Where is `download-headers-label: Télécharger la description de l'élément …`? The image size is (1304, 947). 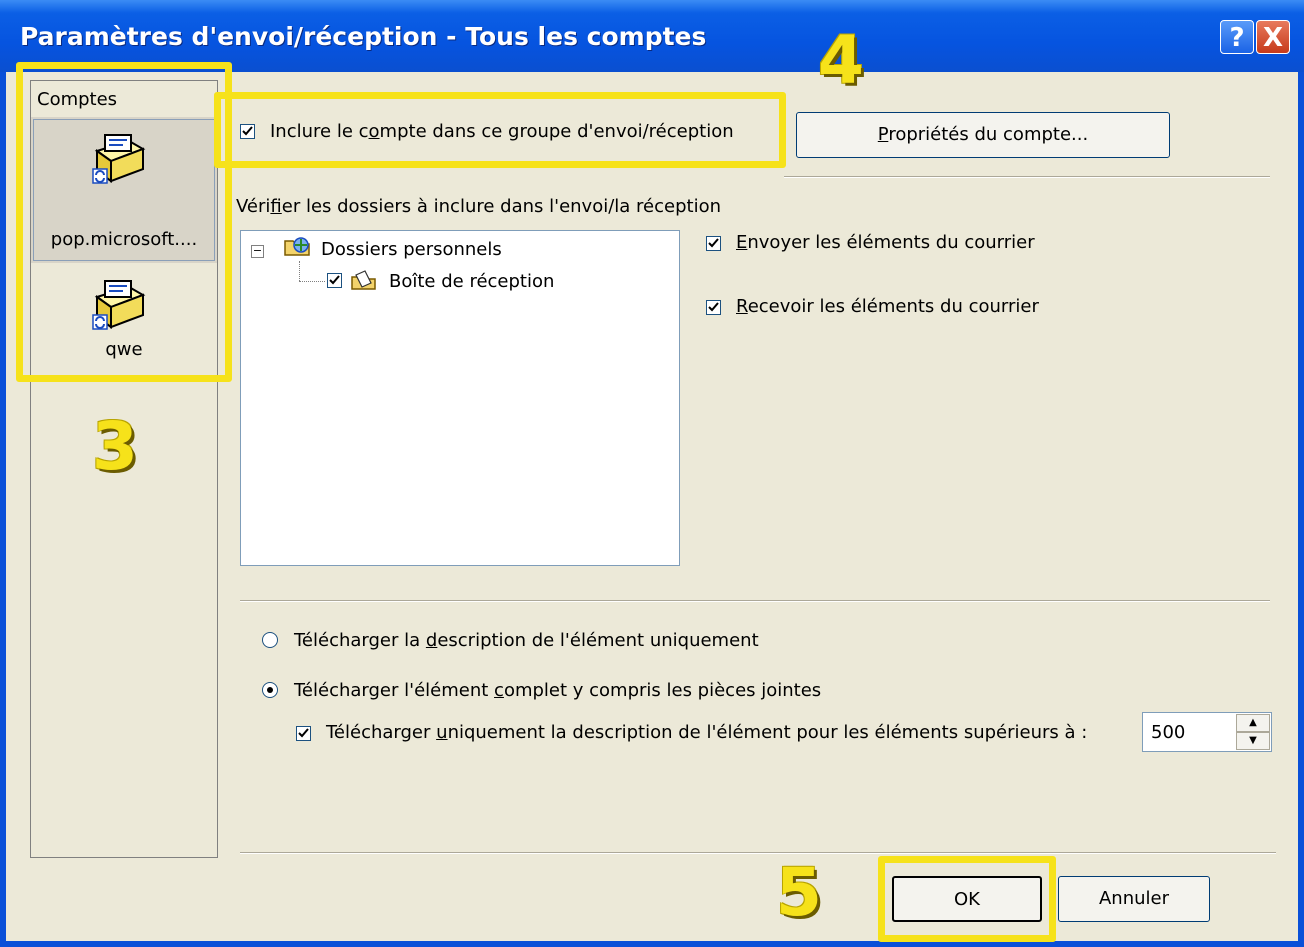 download-headers-label: Télécharger la description de l'élément … is located at coordinates (526, 640).